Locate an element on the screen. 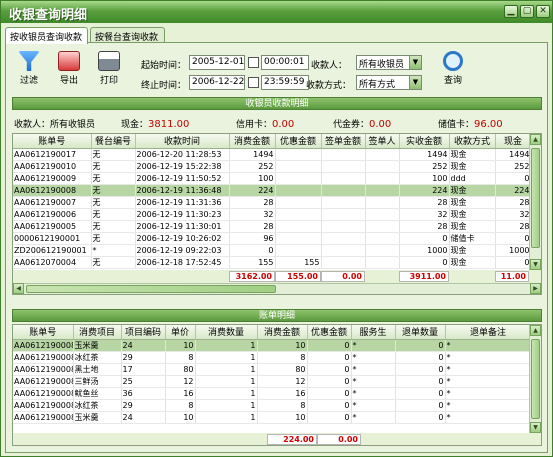  top-hscroll-thumb is located at coordinates (151, 289).